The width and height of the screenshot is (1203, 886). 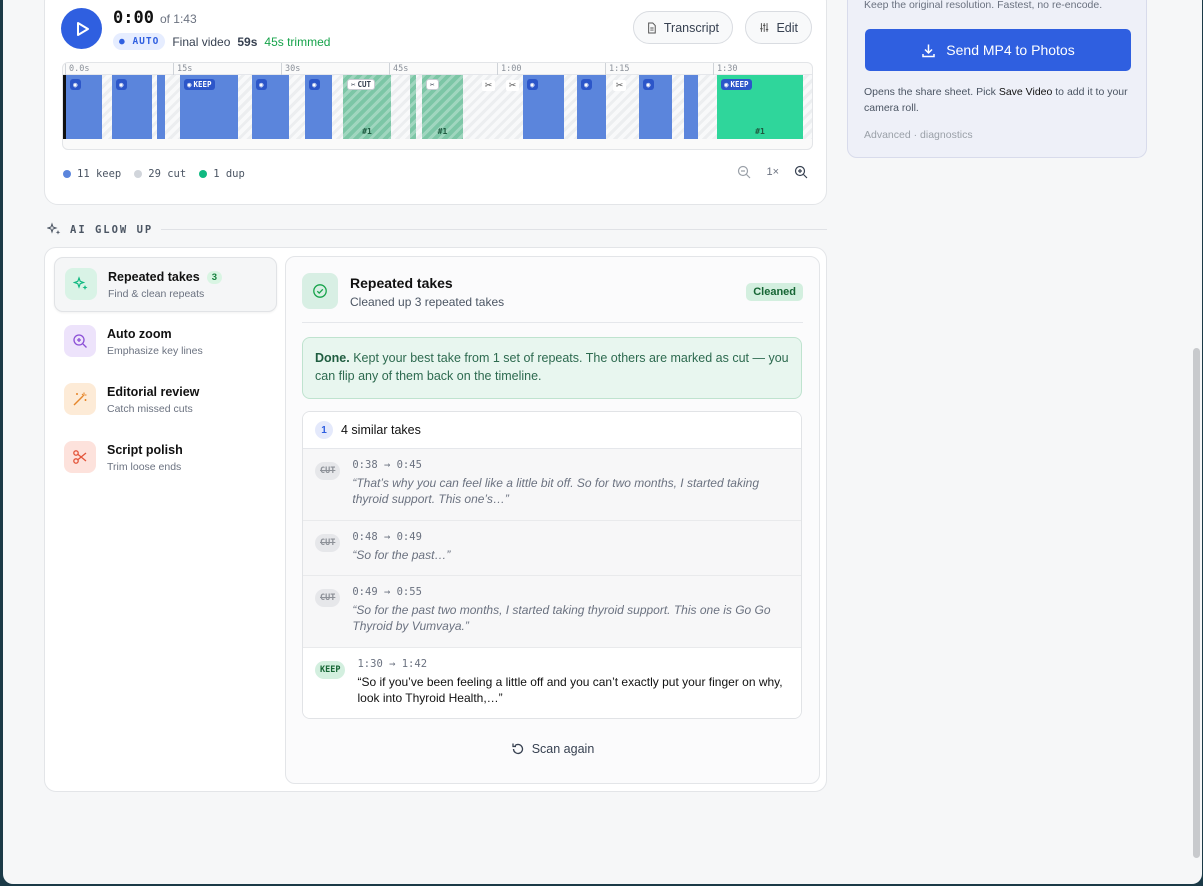 What do you see at coordinates (247, 41) in the screenshot?
I see `final-video-length: 59s` at bounding box center [247, 41].